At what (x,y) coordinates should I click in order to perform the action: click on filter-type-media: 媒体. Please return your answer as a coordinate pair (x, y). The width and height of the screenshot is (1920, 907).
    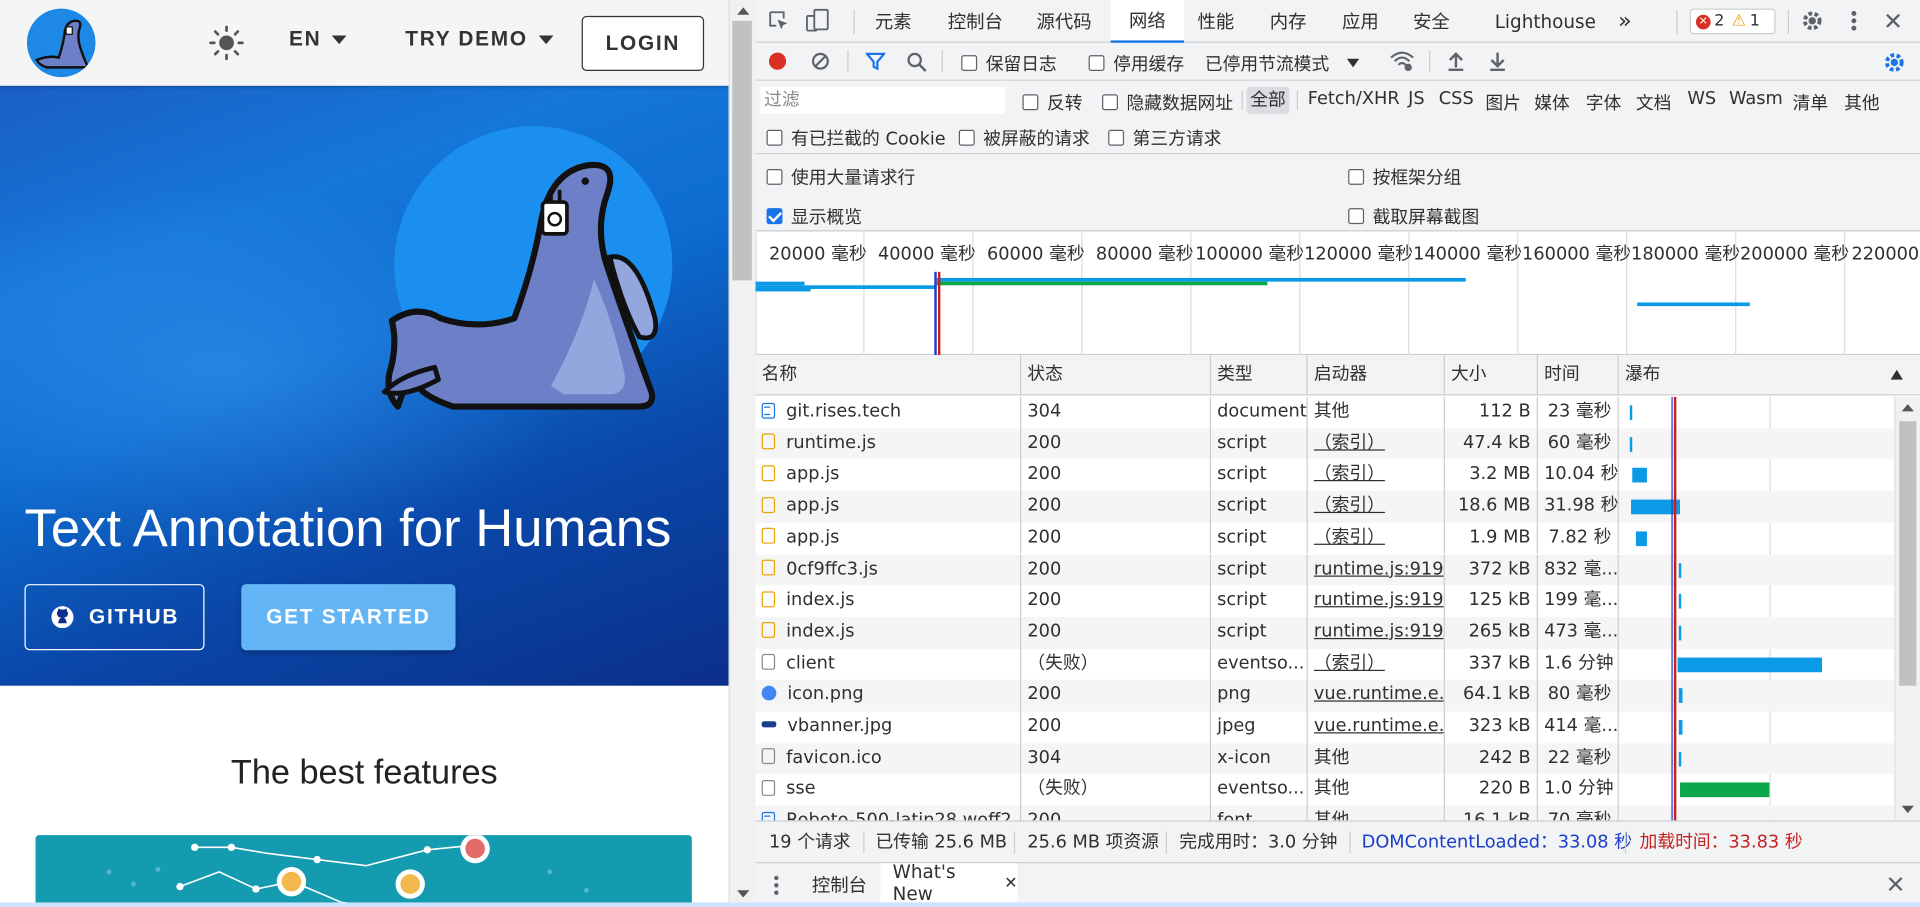
    Looking at the image, I should click on (1552, 102).